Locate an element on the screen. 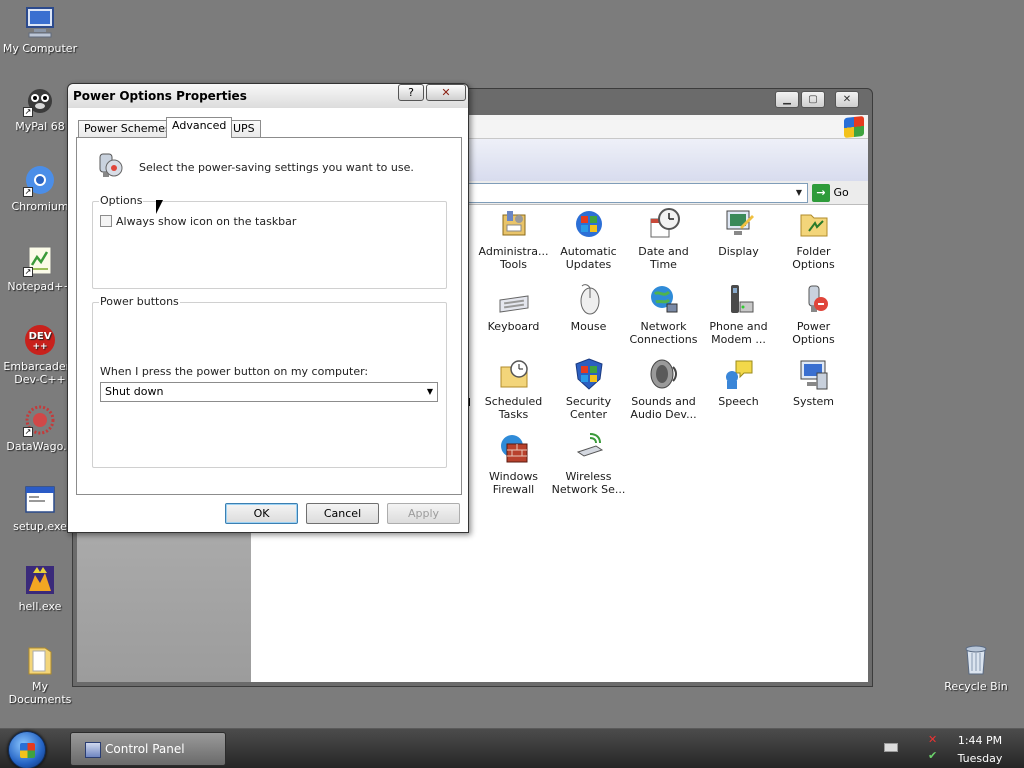  cp-item-display: Display is located at coordinates (738, 232).